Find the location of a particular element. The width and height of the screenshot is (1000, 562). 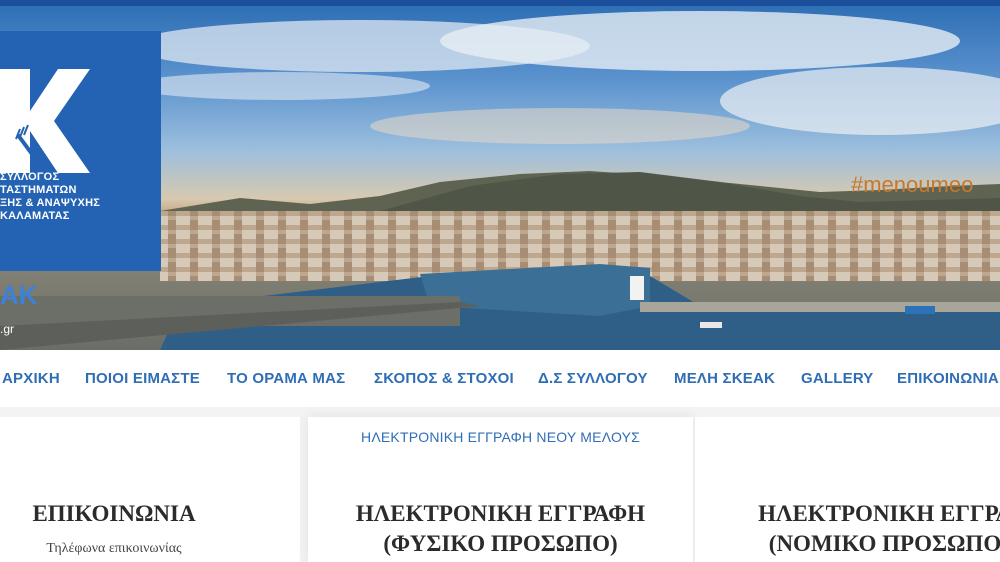

individual-registration-title-line2: (ΦΥΣΙΚΟ ΠΡΟΣΩΠΟ) is located at coordinates (500, 543).